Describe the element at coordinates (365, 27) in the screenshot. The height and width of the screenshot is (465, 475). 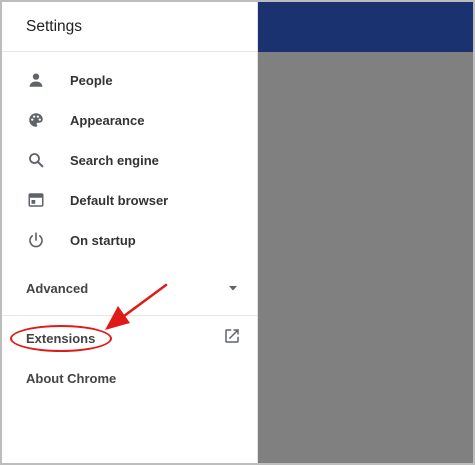
I see `header-bar` at that location.